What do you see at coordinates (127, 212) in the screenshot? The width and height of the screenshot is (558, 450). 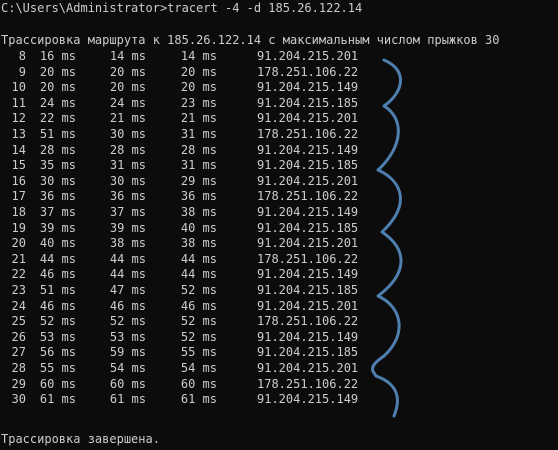 I see `rtt-2: 37 ms` at bounding box center [127, 212].